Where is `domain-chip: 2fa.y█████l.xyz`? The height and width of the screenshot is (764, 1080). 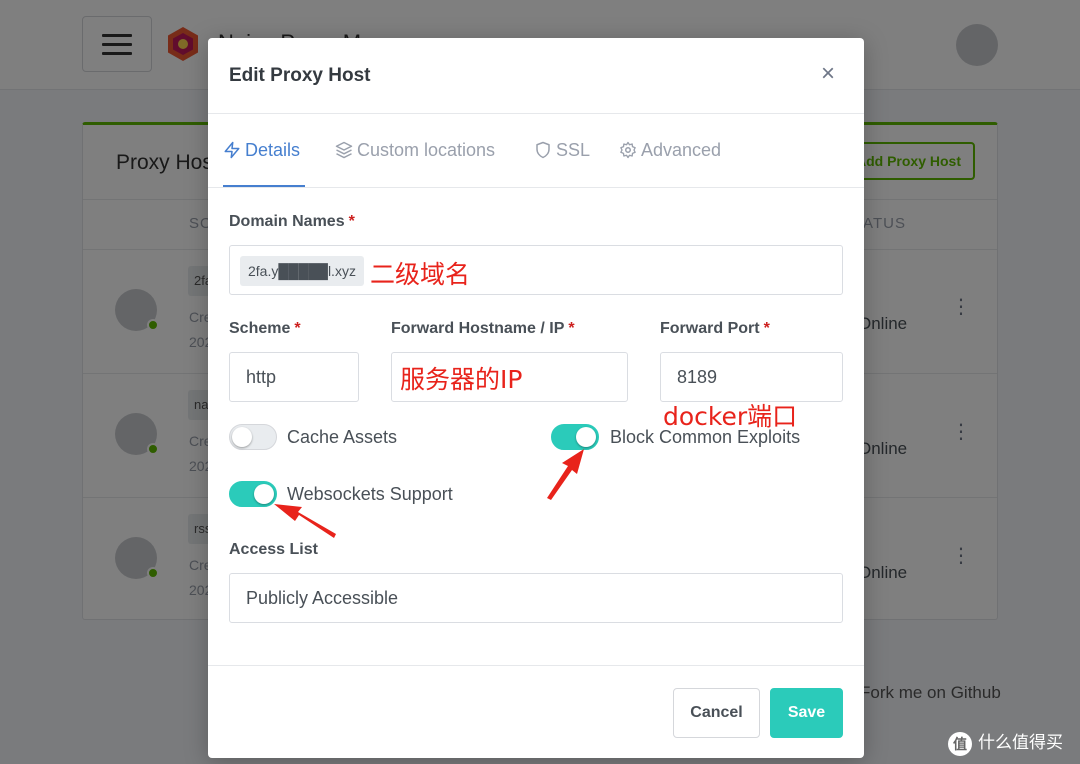 domain-chip: 2fa.y█████l.xyz is located at coordinates (302, 271).